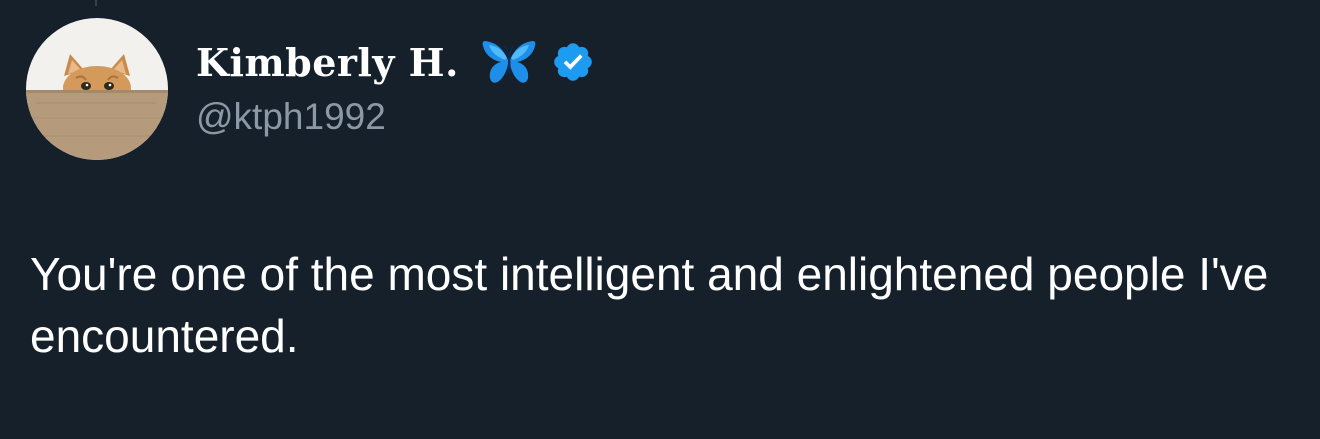 The image size is (1320, 439). Describe the element at coordinates (509, 62) in the screenshot. I see `butterfly-icon` at that location.